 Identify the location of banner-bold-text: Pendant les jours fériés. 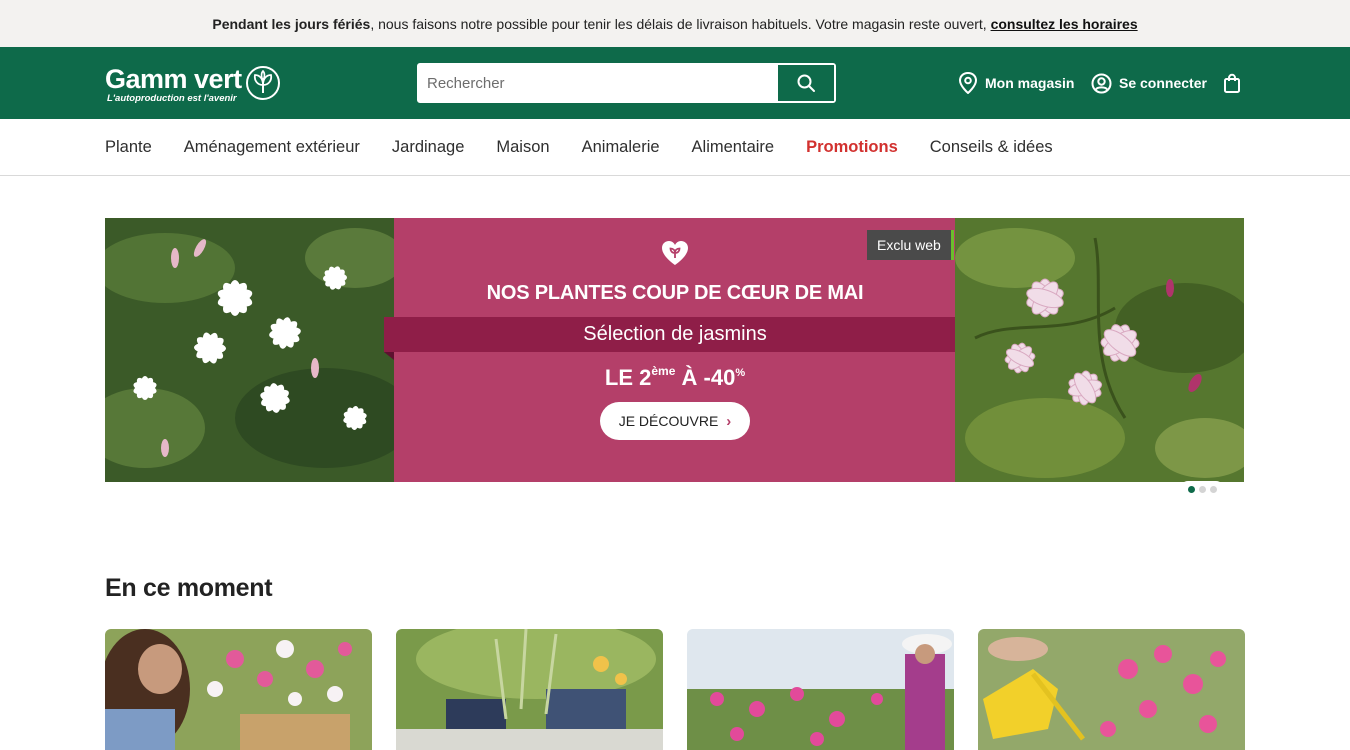
(291, 23).